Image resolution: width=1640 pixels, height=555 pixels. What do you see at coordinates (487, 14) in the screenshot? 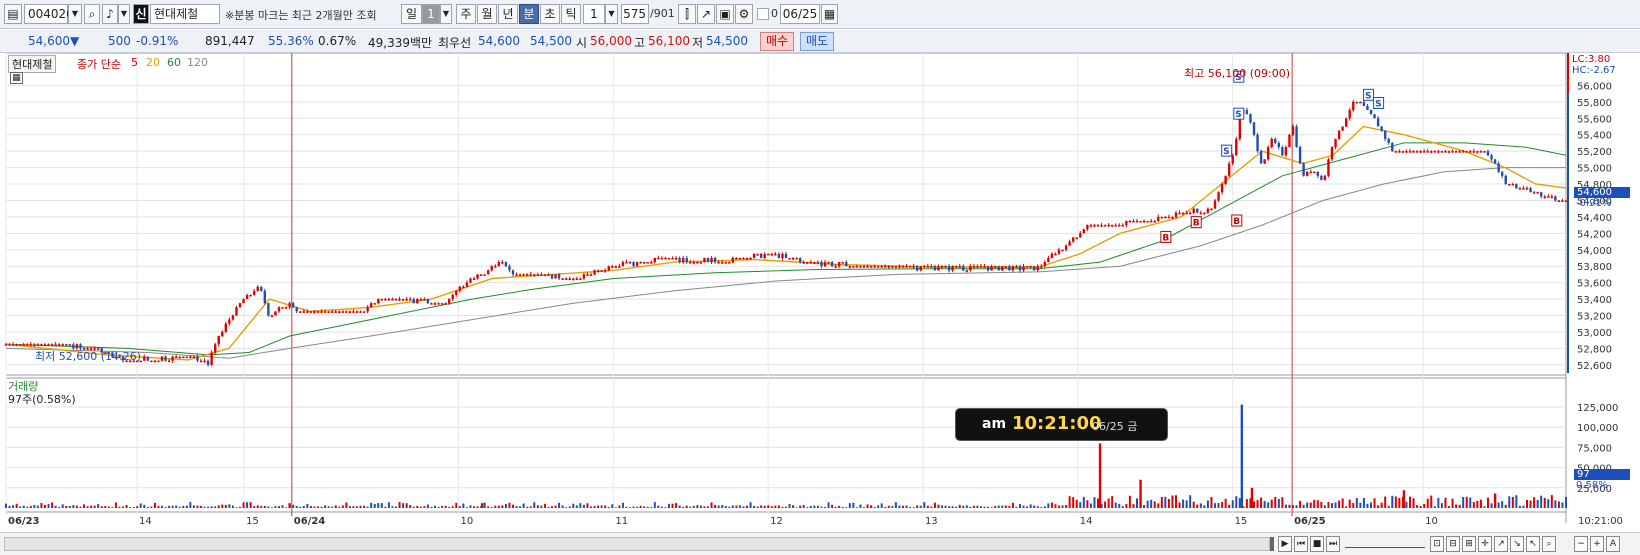
I see `period-month-button: 월` at bounding box center [487, 14].